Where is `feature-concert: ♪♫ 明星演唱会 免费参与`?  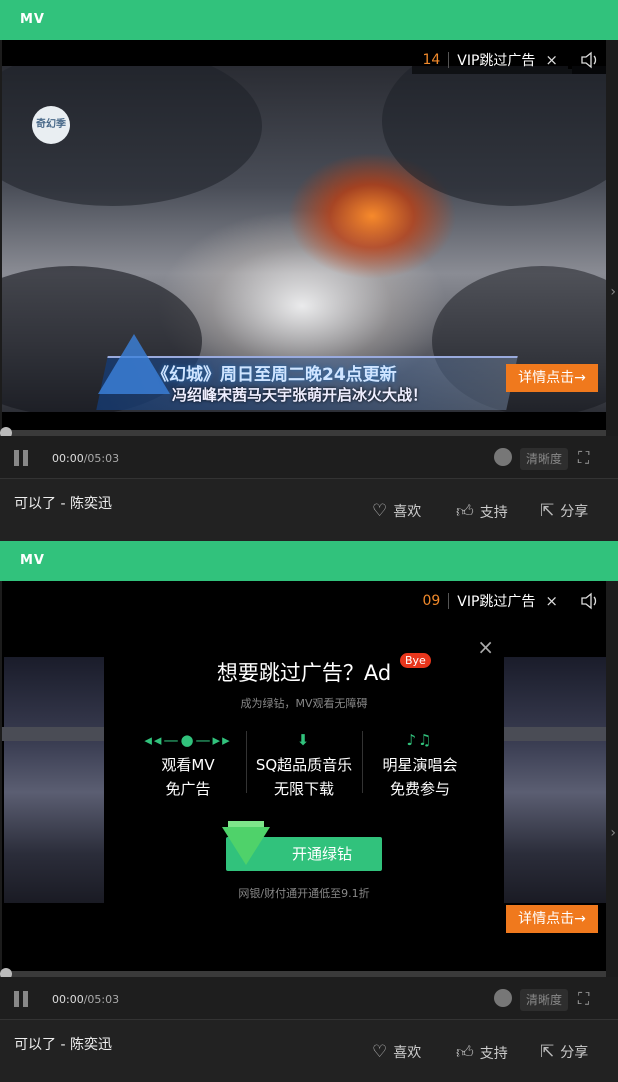
feature-concert: ♪♫ 明星演唱会 免费参与 is located at coordinates (420, 766).